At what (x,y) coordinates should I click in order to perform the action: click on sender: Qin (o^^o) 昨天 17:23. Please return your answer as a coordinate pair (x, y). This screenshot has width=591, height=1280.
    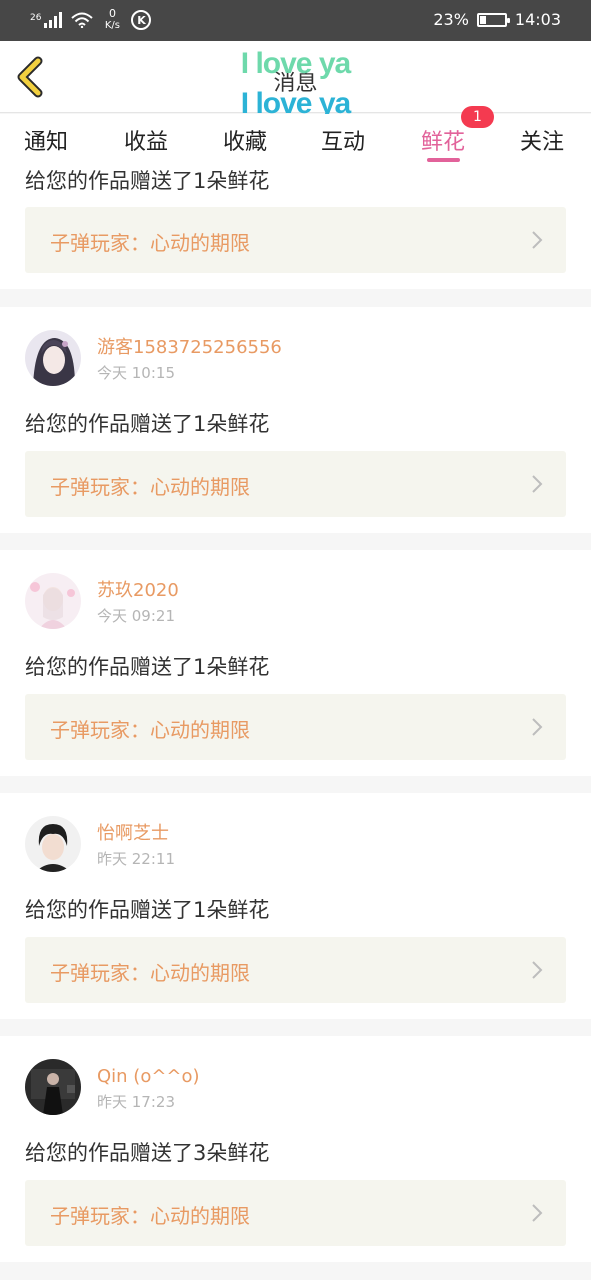
    Looking at the image, I should click on (112, 1087).